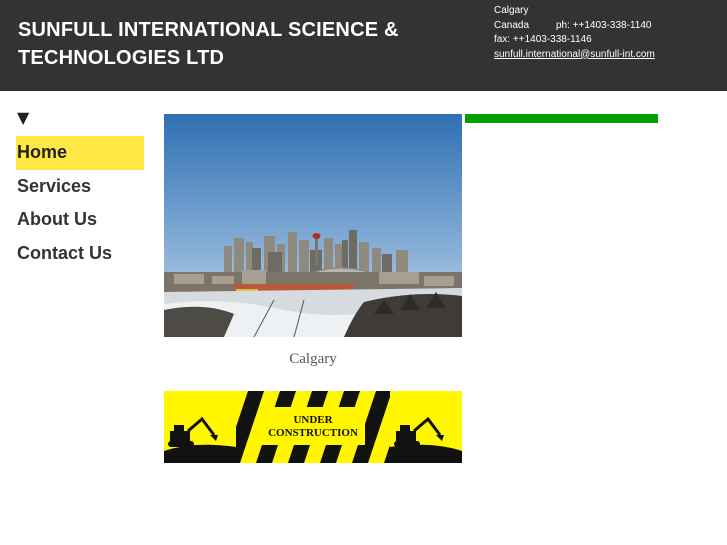 Image resolution: width=727 pixels, height=545 pixels. I want to click on under-construction-banner: UNDER CONSTRUCTION, so click(313, 427).